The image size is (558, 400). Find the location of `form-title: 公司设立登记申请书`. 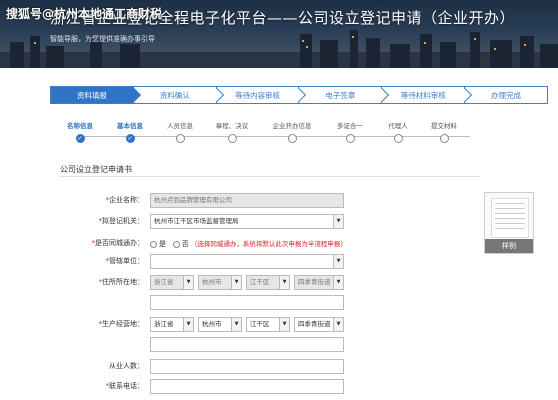

form-title: 公司设立登记申请书 is located at coordinates (96, 169).